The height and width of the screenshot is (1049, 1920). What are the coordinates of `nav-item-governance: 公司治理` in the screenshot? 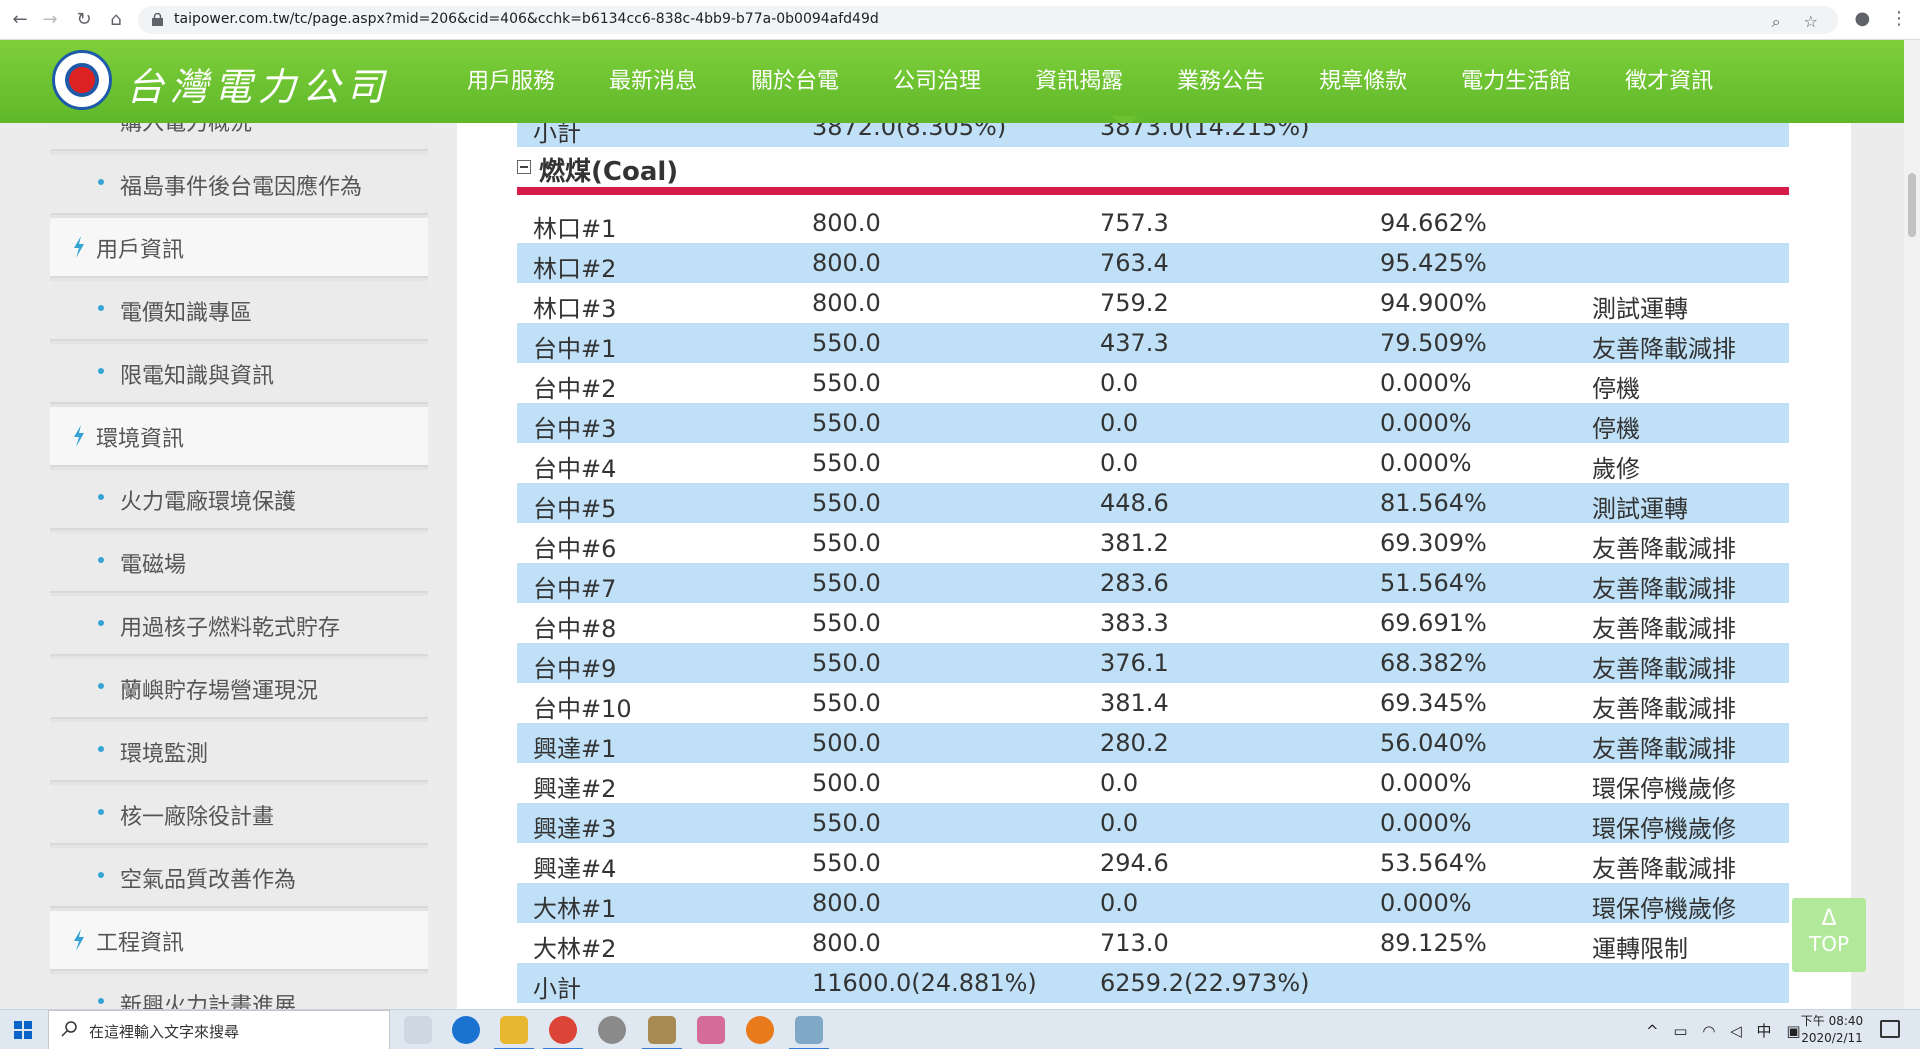 It's located at (937, 81).